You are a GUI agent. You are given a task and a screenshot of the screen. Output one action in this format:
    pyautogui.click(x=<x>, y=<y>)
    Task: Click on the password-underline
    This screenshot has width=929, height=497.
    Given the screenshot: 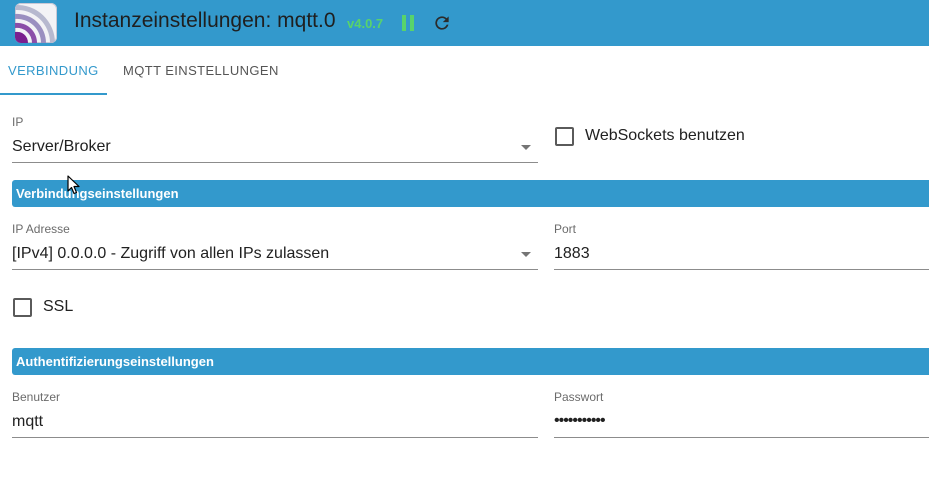 What is the action you would take?
    pyautogui.click(x=741, y=437)
    